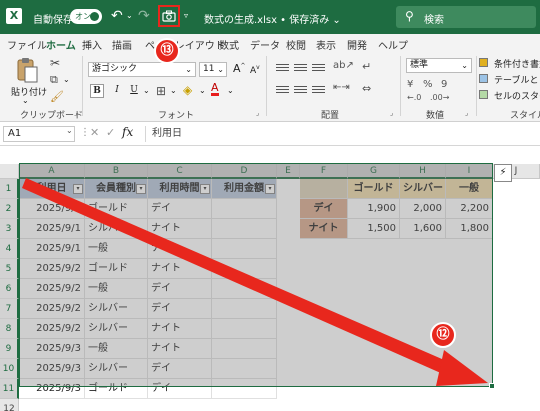 Image resolution: width=540 pixels, height=411 pixels. What do you see at coordinates (462, 368) in the screenshot?
I see `arrow-head` at bounding box center [462, 368].